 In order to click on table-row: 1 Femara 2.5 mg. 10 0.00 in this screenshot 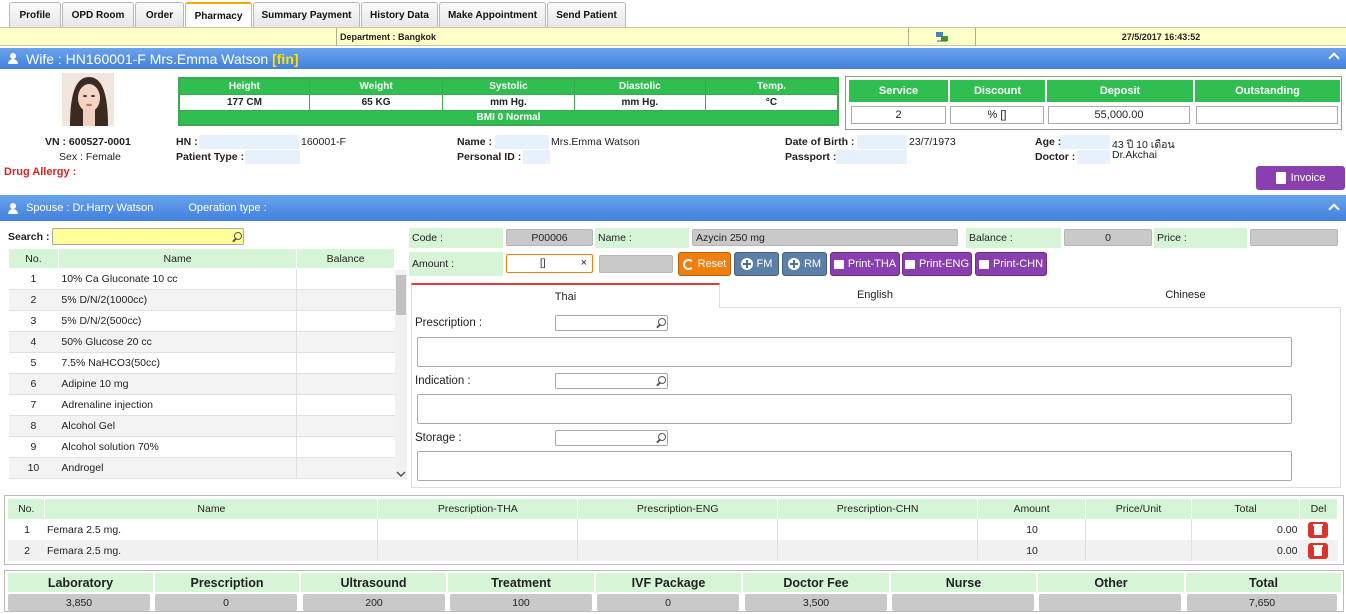, I will do `click(673, 529)`.